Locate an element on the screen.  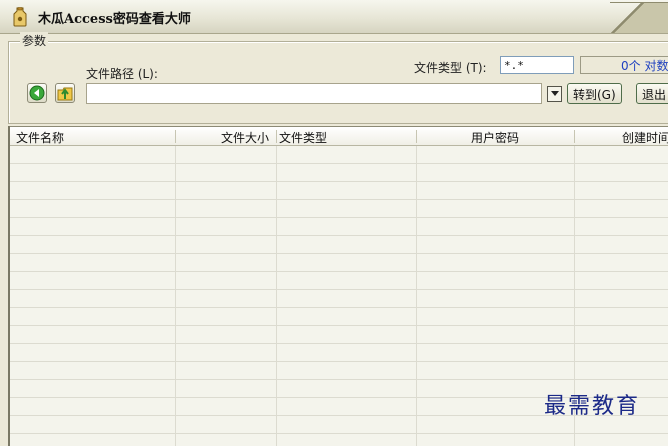
table-header: 文件名称 文件大小 文件类型 用户密码 创建时间 is located at coordinates (339, 136).